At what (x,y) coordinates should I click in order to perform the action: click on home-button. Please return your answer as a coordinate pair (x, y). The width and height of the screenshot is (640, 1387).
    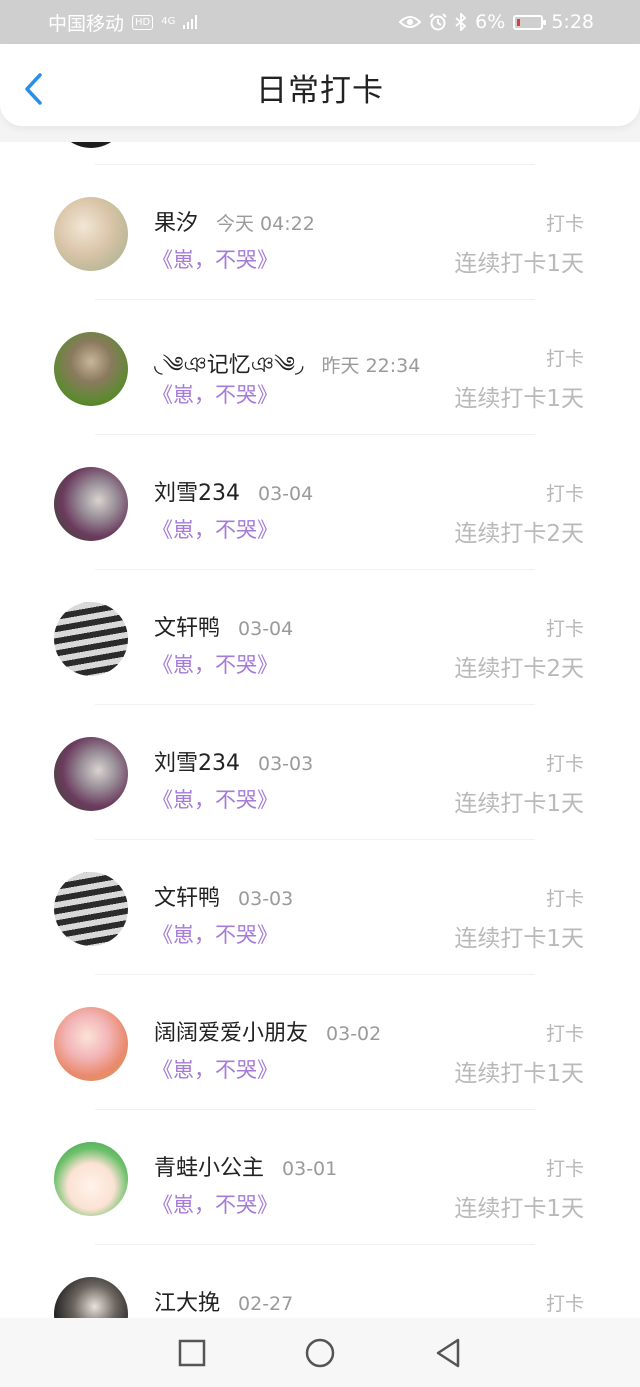
    Looking at the image, I should click on (320, 1353).